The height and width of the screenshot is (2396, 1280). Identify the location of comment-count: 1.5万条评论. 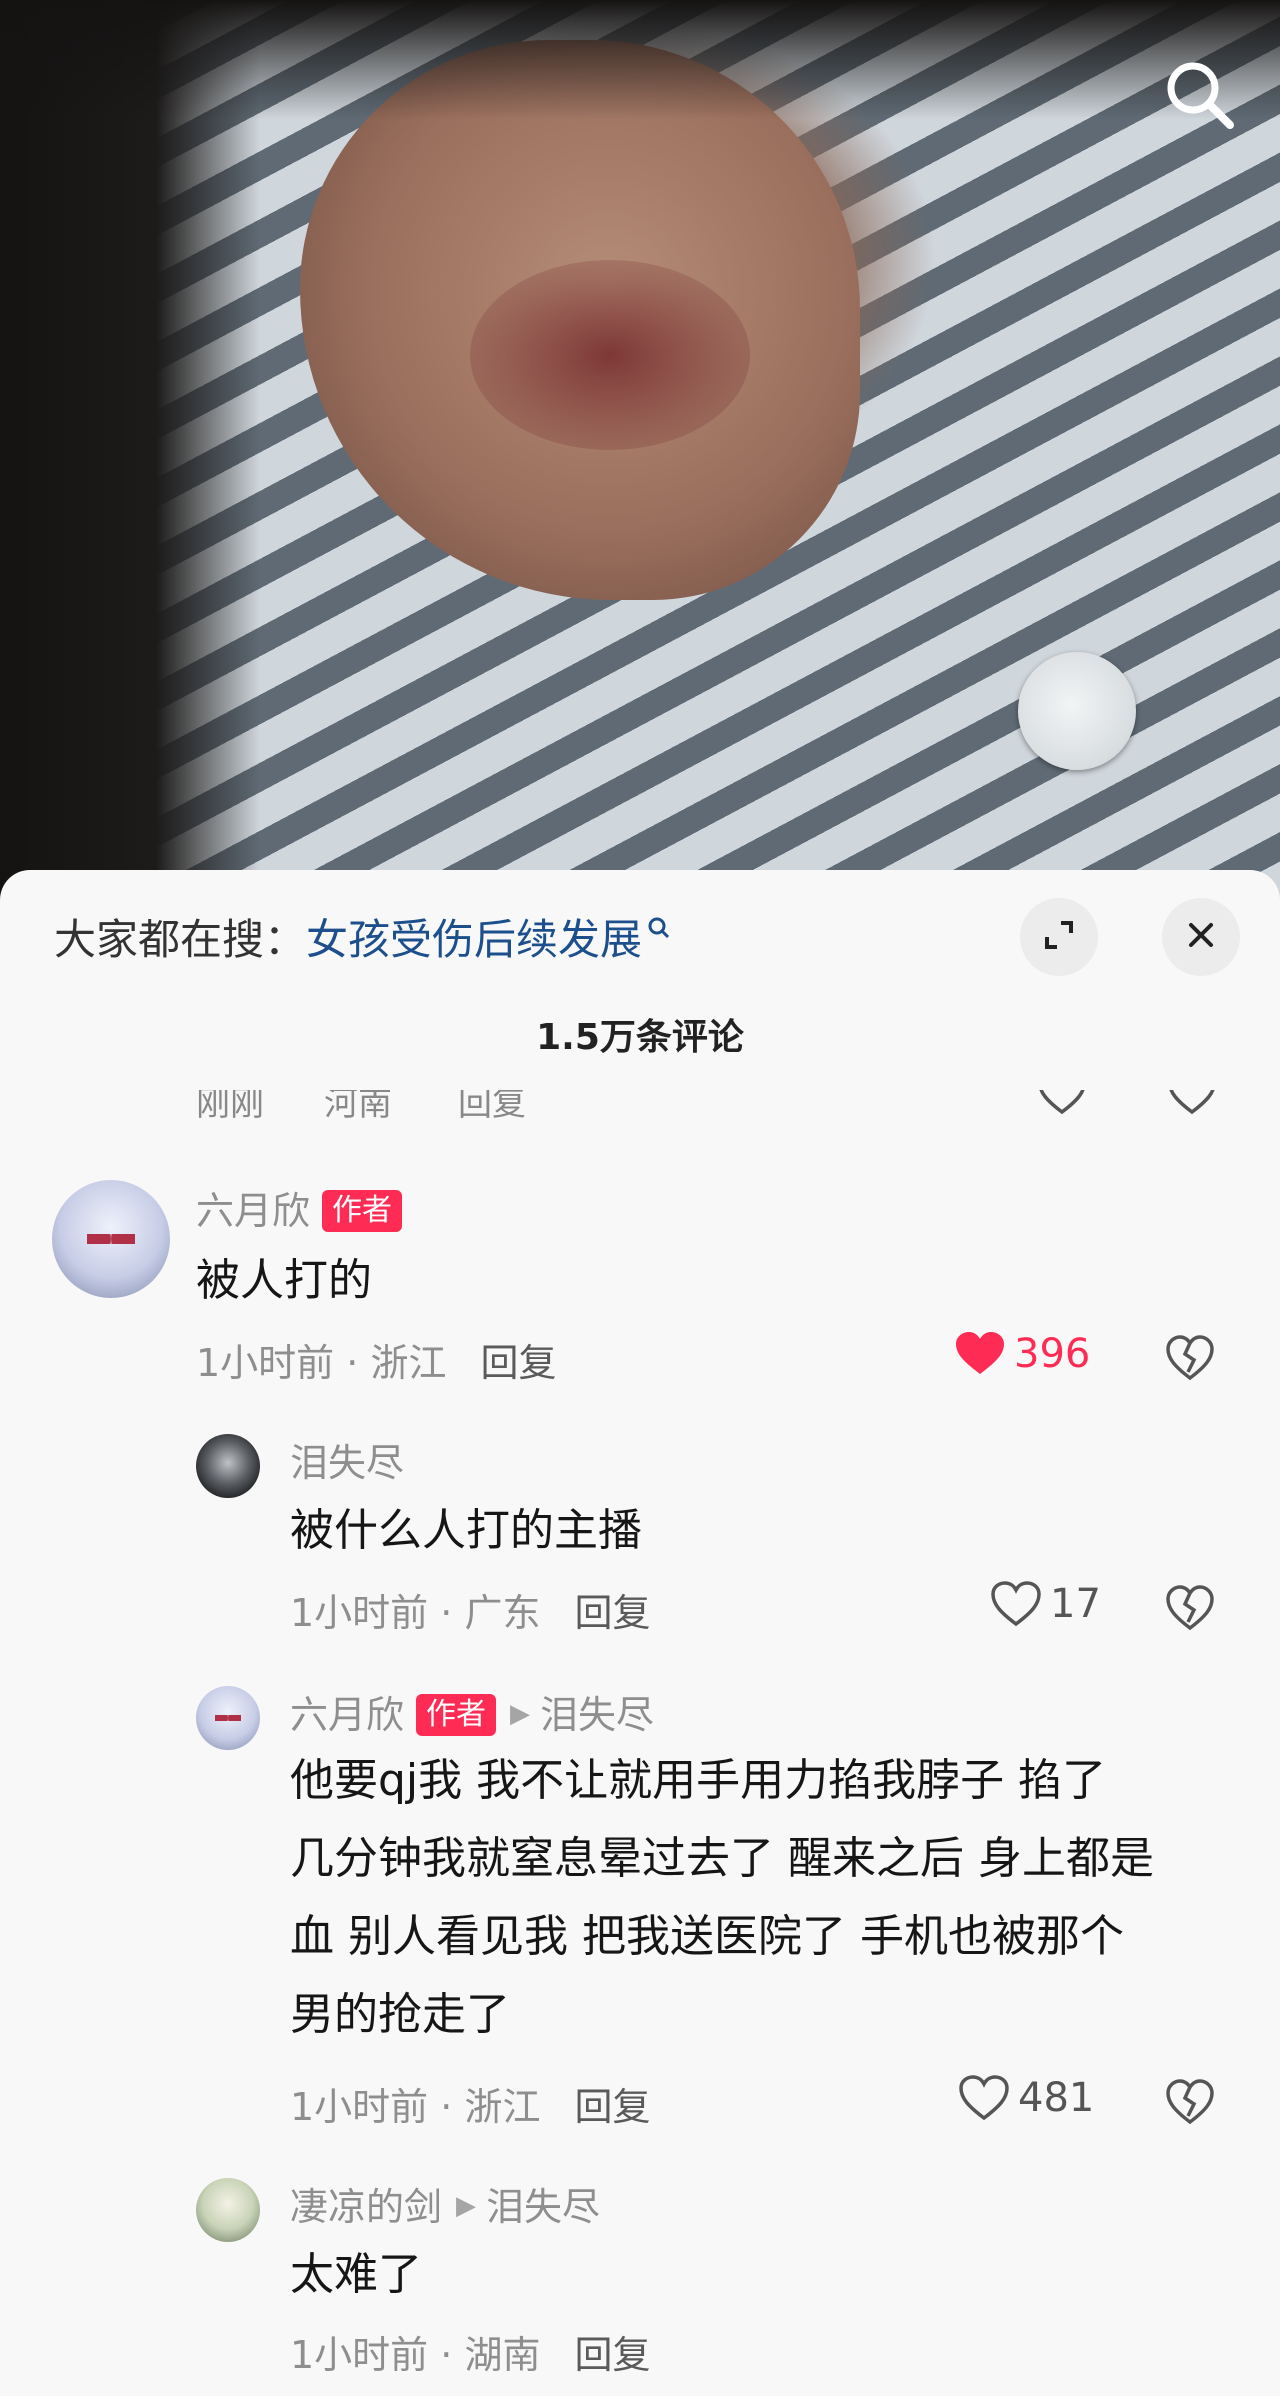
(640, 1037).